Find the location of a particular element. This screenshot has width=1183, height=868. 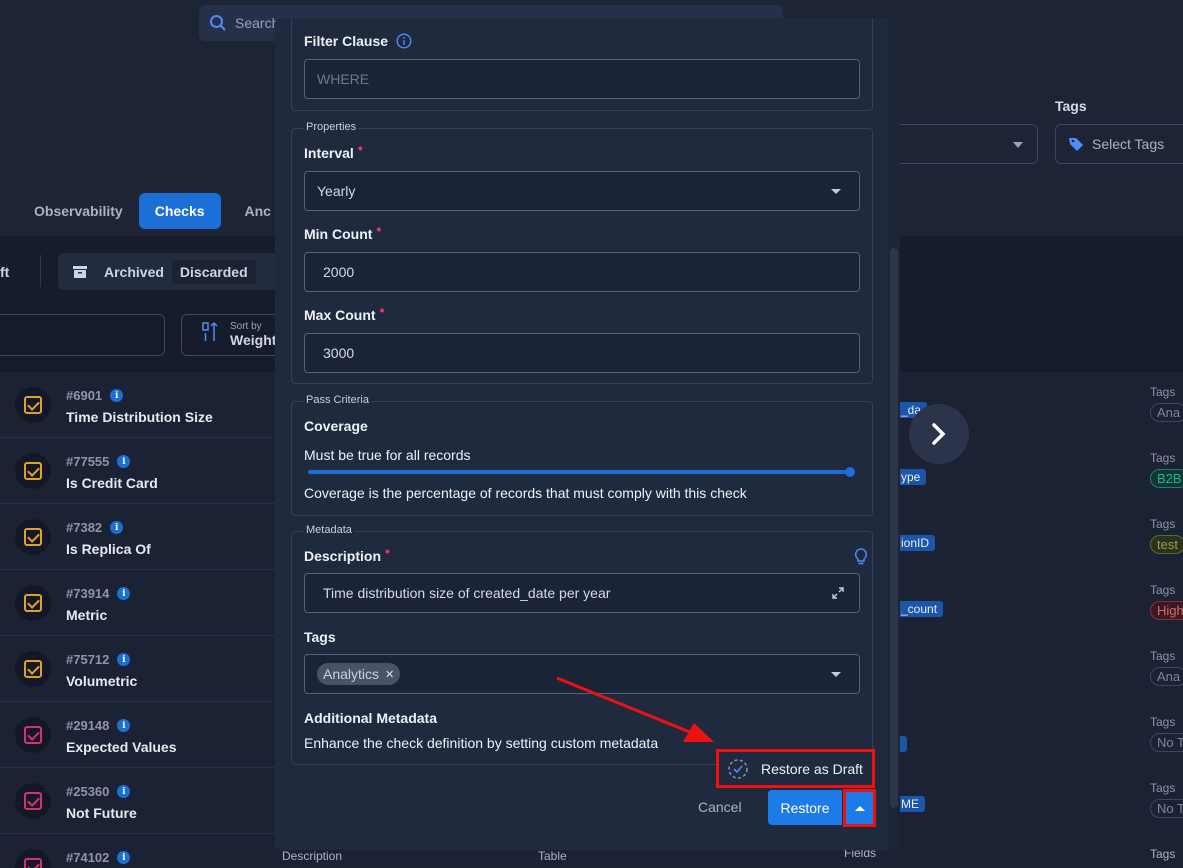

lightbulb-icon is located at coordinates (861, 557).